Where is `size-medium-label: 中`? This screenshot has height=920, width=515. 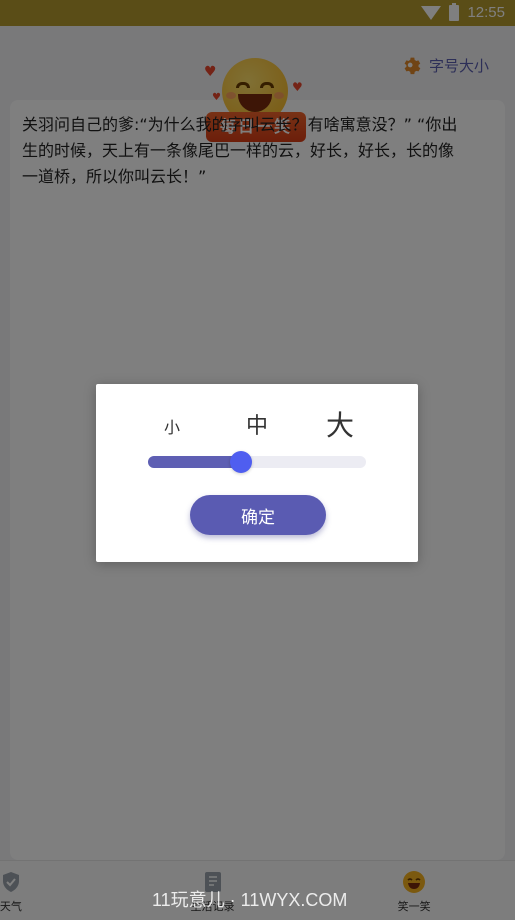
size-medium-label: 中 is located at coordinates (257, 424).